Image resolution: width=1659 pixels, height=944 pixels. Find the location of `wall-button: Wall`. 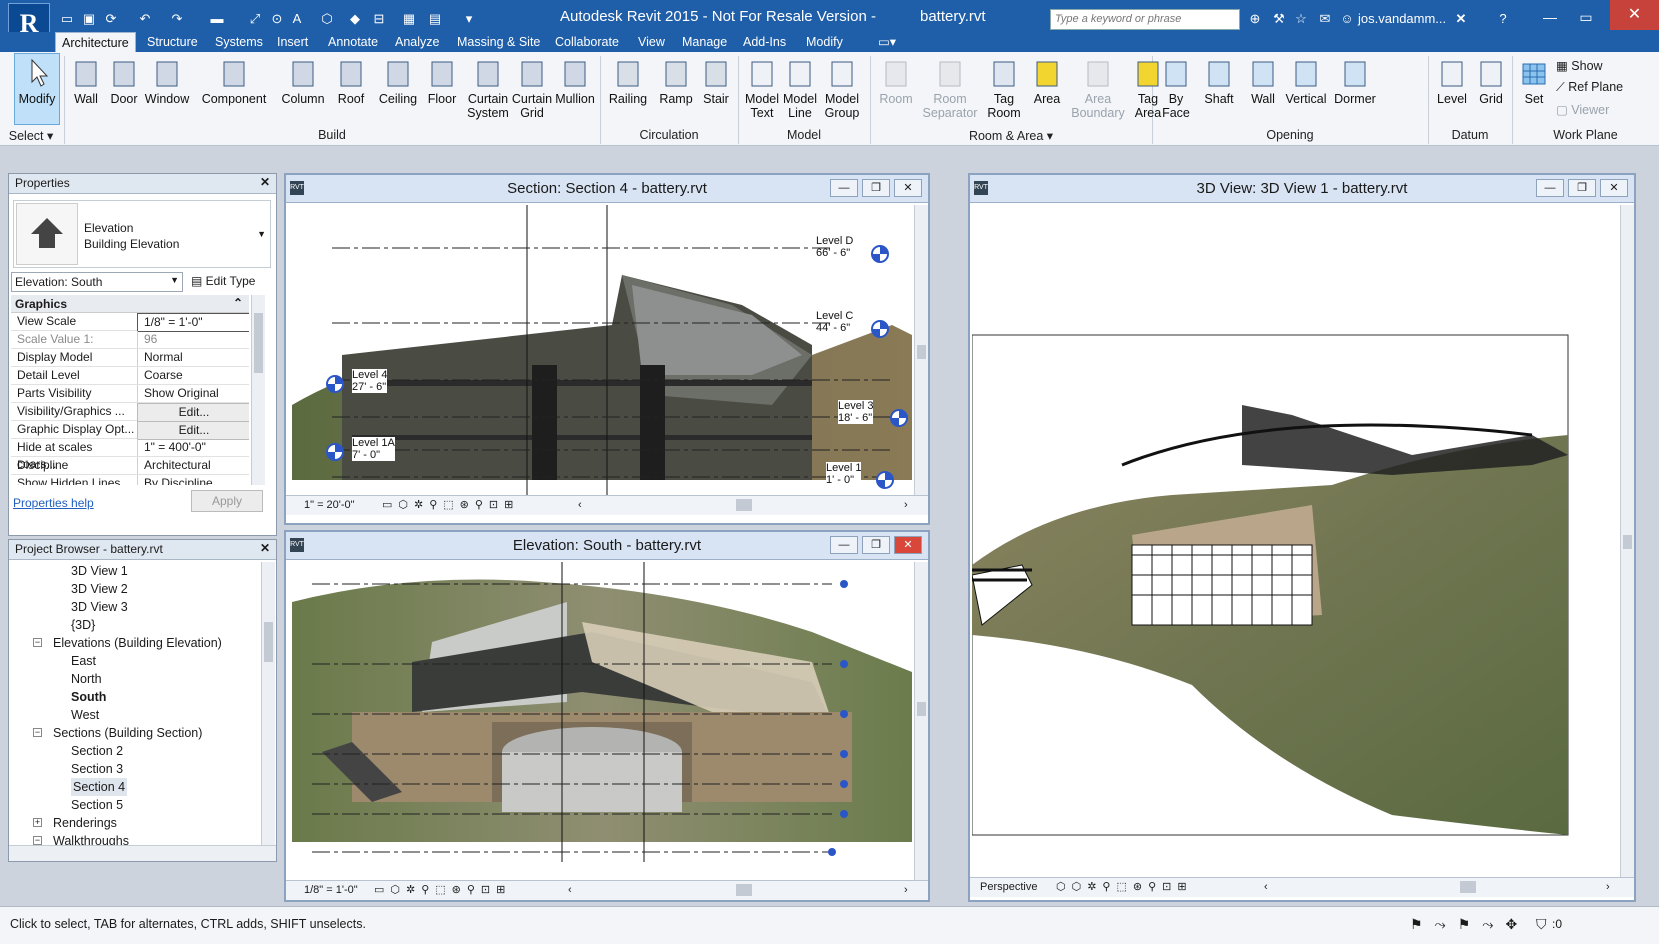

wall-button: Wall is located at coordinates (1263, 89).